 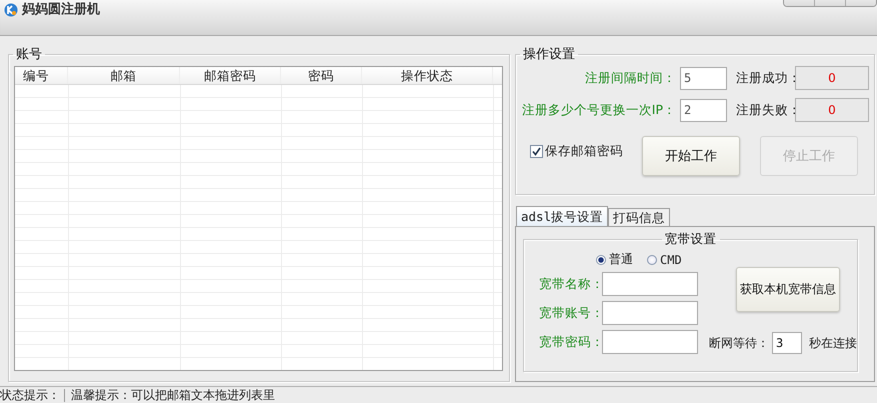 What do you see at coordinates (230, 75) in the screenshot?
I see `column-header: 邮箱密码` at bounding box center [230, 75].